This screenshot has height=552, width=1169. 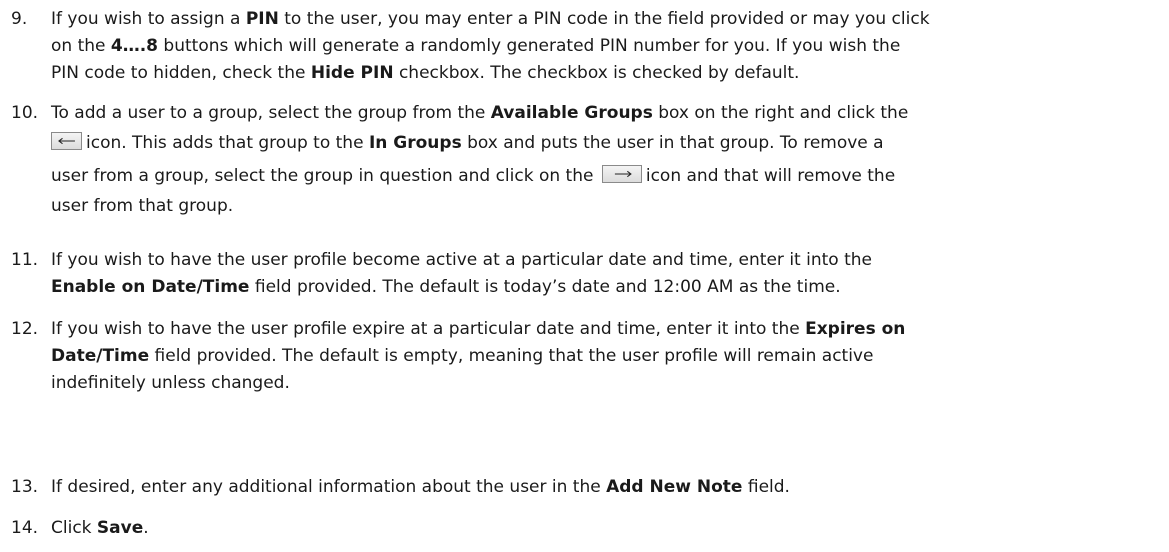 What do you see at coordinates (100, 356) in the screenshot?
I see `bold-term: Date/Time` at bounding box center [100, 356].